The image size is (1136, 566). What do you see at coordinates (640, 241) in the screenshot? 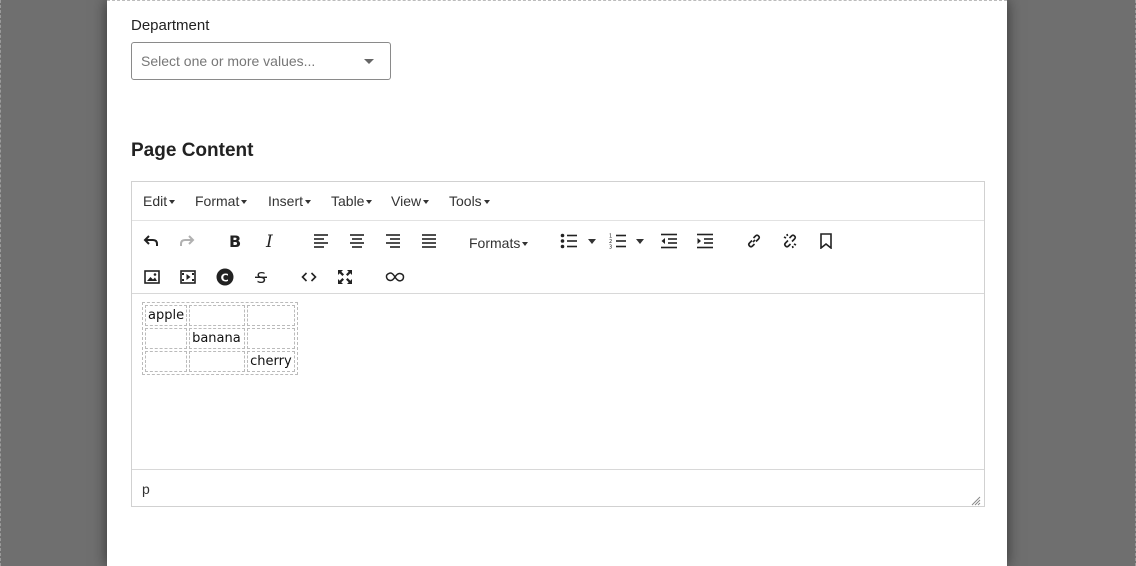
I see `numbered-list-options-caret` at bounding box center [640, 241].